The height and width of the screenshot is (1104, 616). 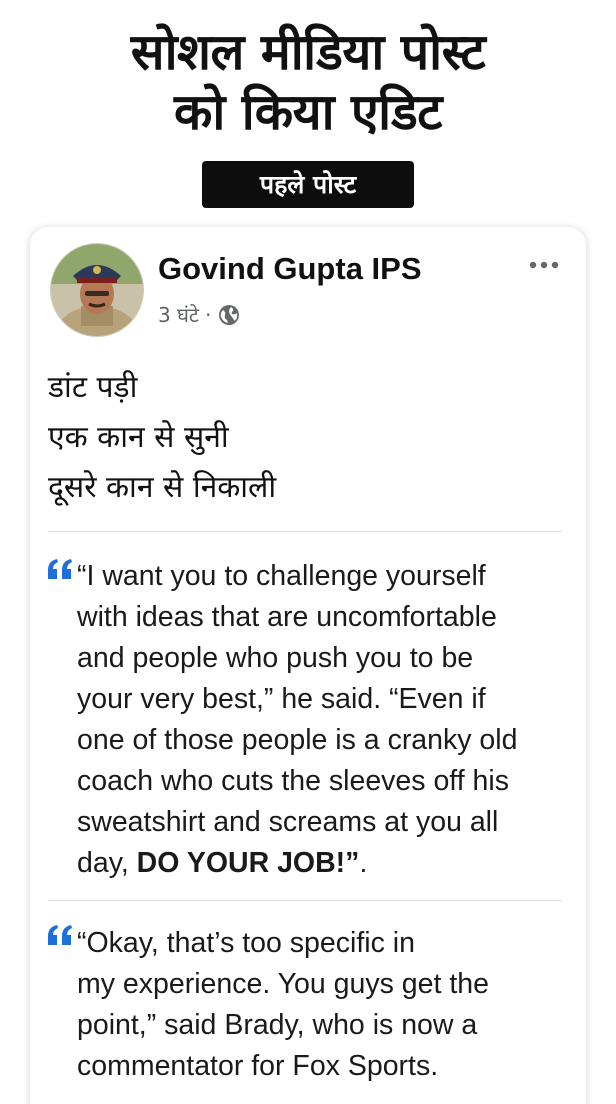 I want to click on headline: सोशल मीडिया पोस्ट को किया एडिट, so click(x=308, y=82).